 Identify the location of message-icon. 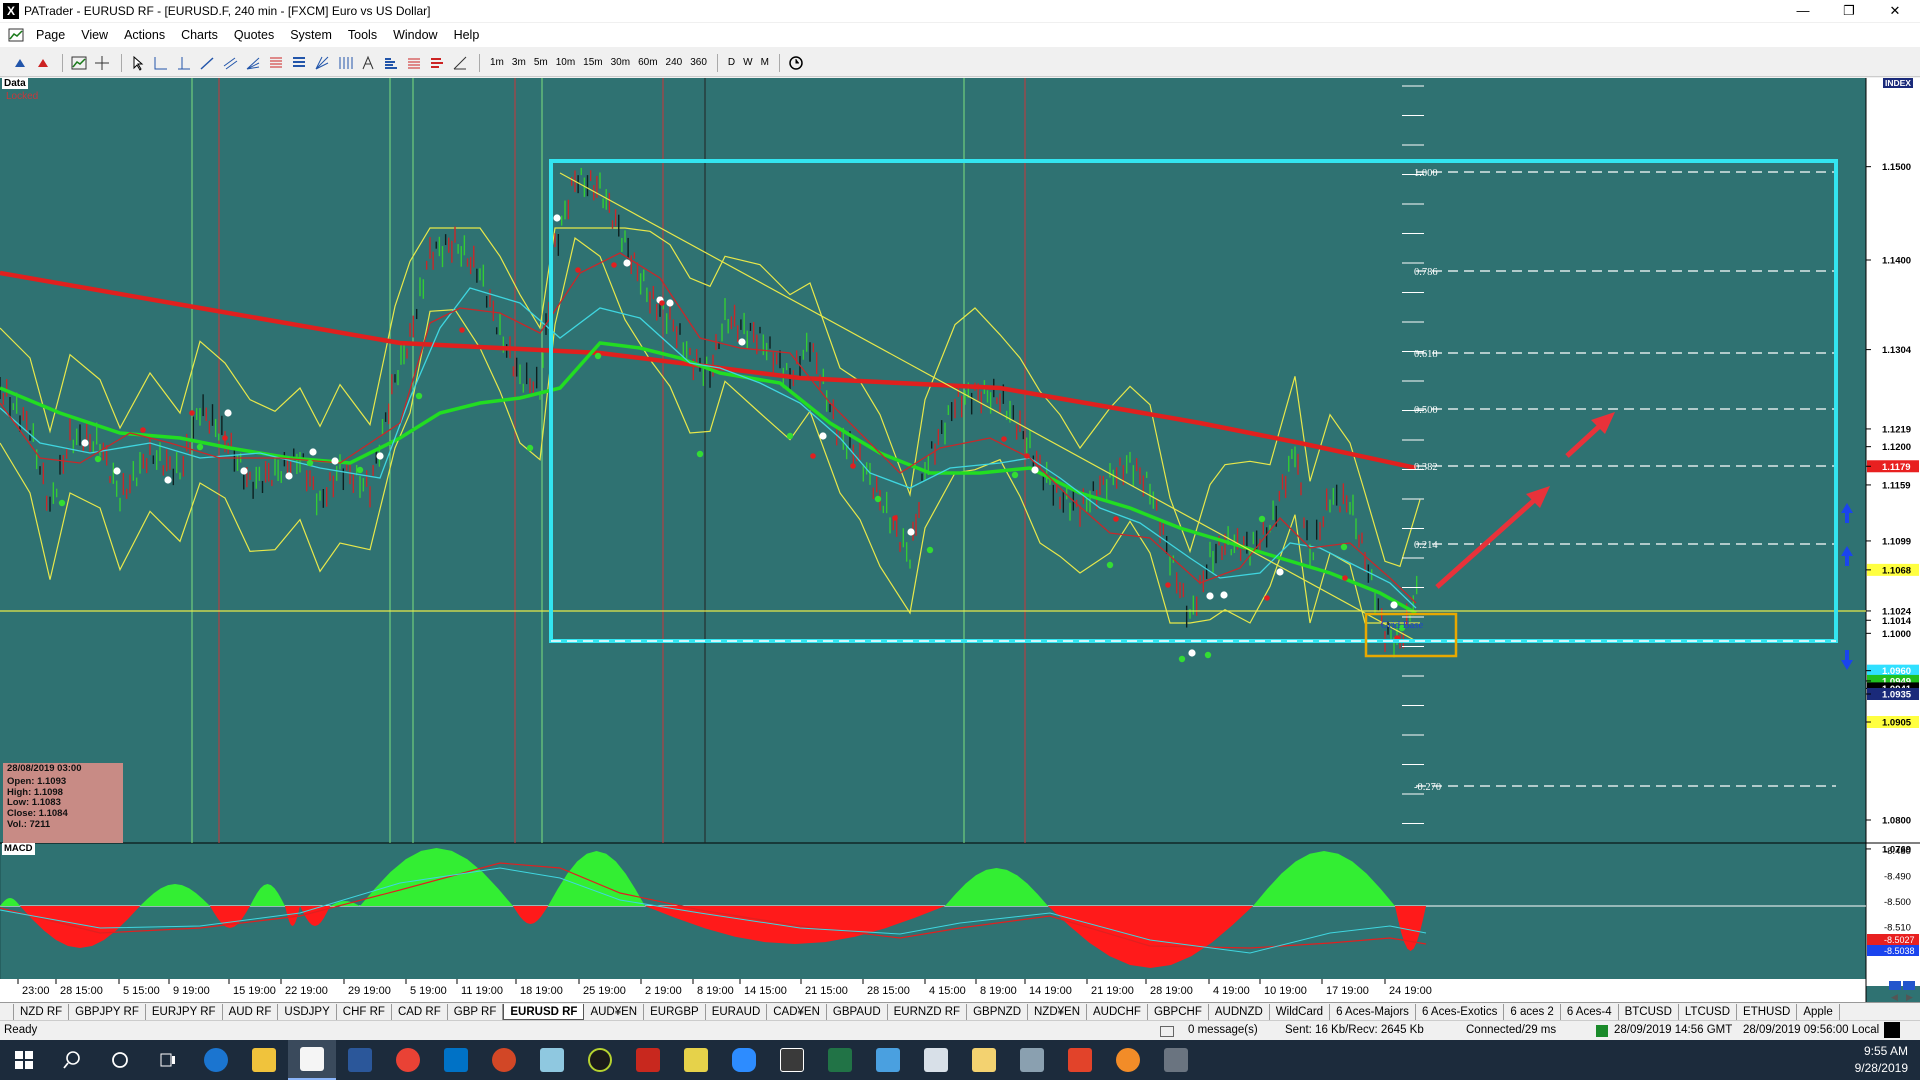
(1167, 1031).